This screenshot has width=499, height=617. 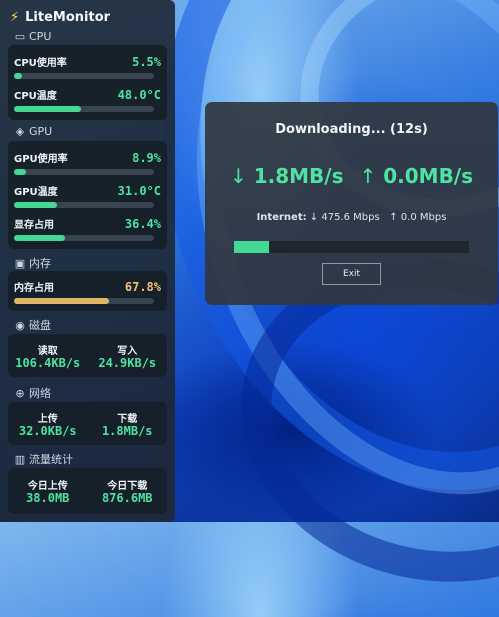 I want to click on traffic-card: 今日上传 38.0MB 今日下载 876.6MB, so click(x=87, y=491).